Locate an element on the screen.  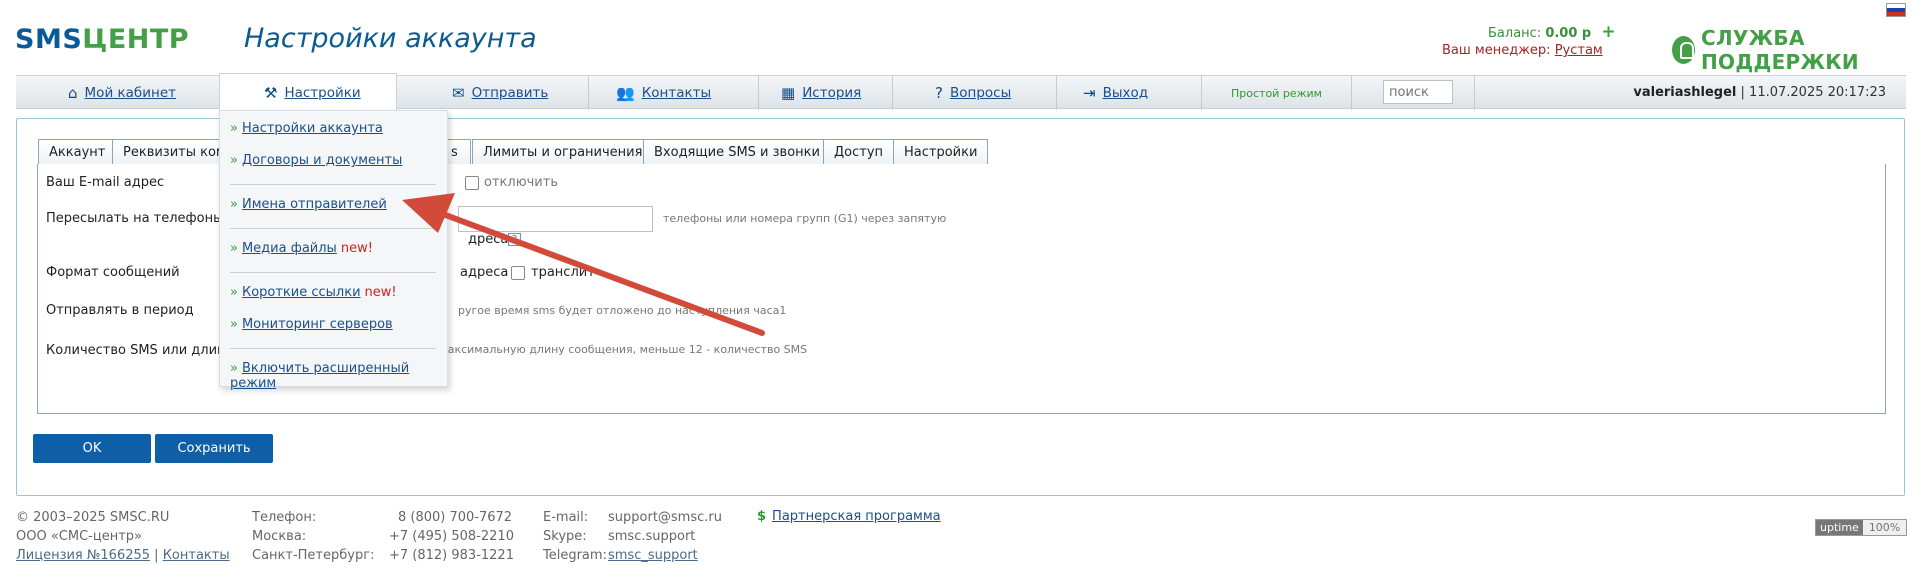
email-label: Ваш E-mail адрес is located at coordinates (105, 182).